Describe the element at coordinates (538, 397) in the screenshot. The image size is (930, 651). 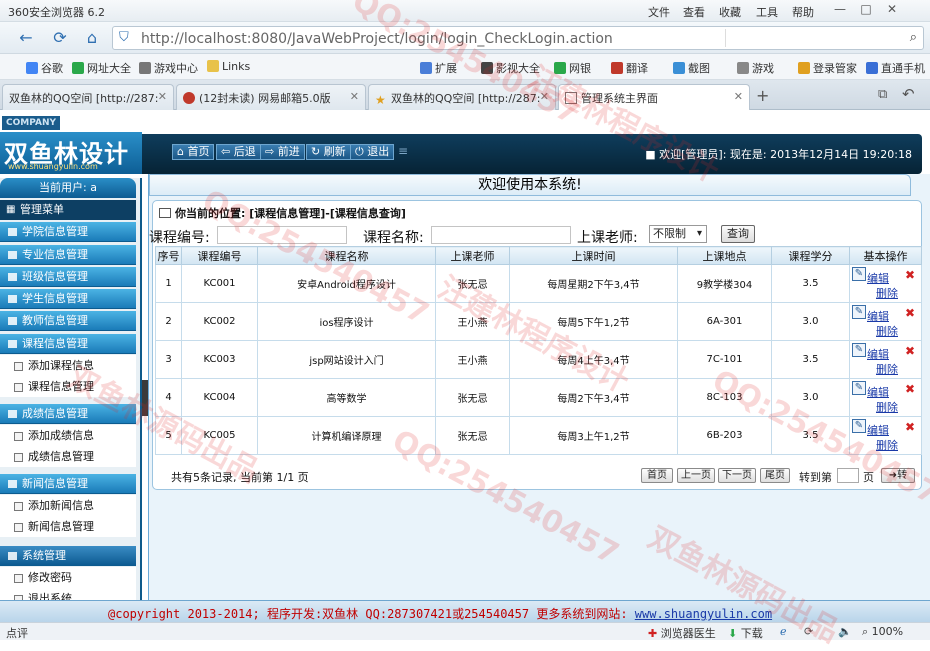
I see `table-row: 4 KC004 高等数学 张无忌 每周2下午3,4节 8C-103 3.0 ✎ 编辑 删除 ✖` at that location.